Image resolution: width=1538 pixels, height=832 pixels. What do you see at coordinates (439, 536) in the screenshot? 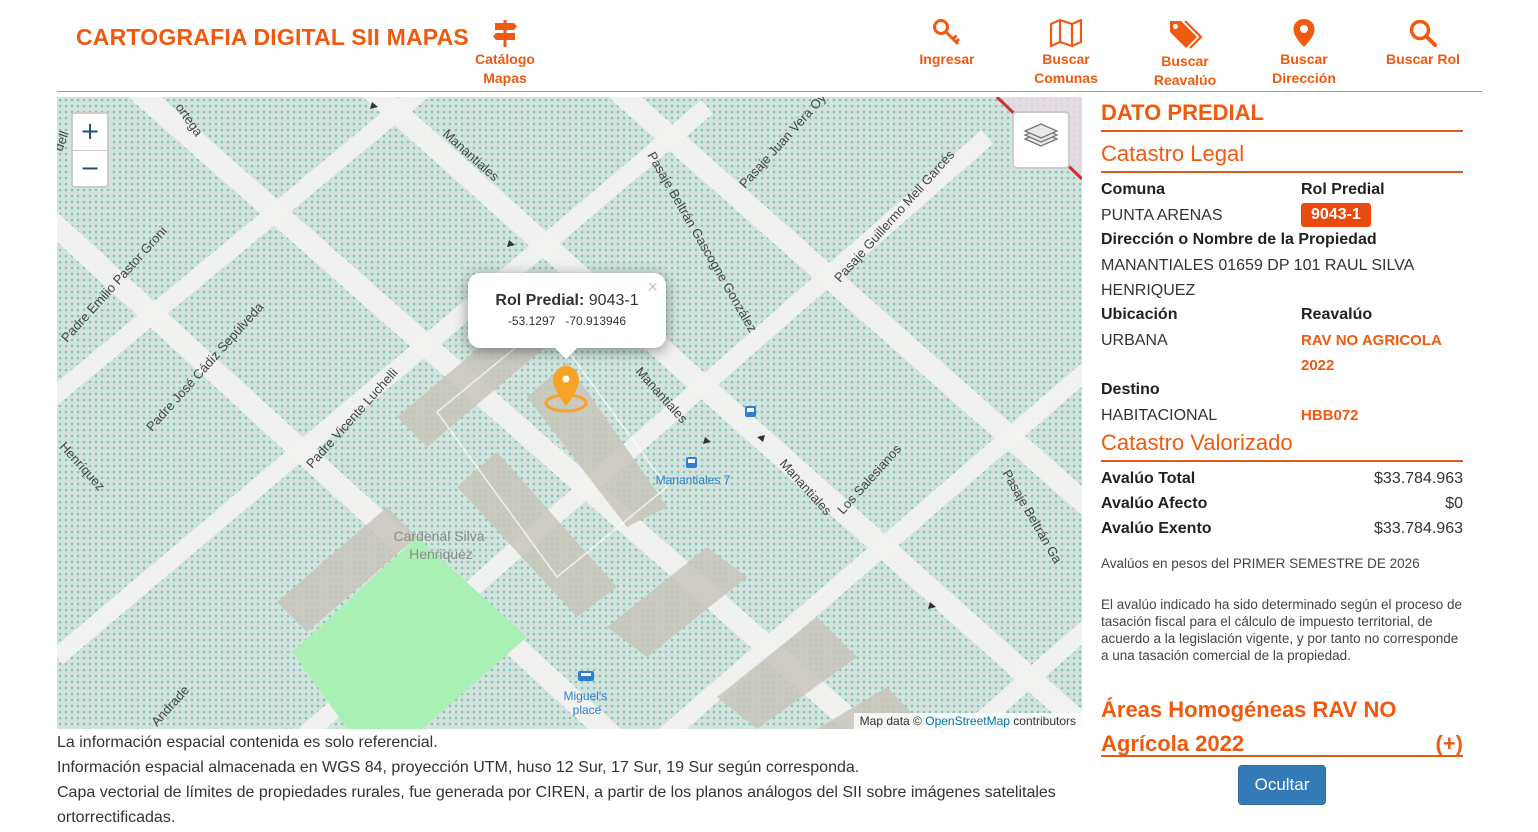
I see `poi-label-line: Cardenal Silva` at bounding box center [439, 536].